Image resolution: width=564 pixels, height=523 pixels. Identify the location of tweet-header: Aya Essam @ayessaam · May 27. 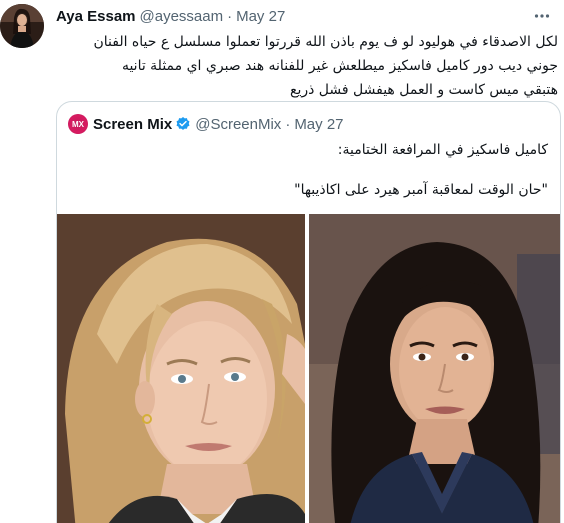
(170, 16).